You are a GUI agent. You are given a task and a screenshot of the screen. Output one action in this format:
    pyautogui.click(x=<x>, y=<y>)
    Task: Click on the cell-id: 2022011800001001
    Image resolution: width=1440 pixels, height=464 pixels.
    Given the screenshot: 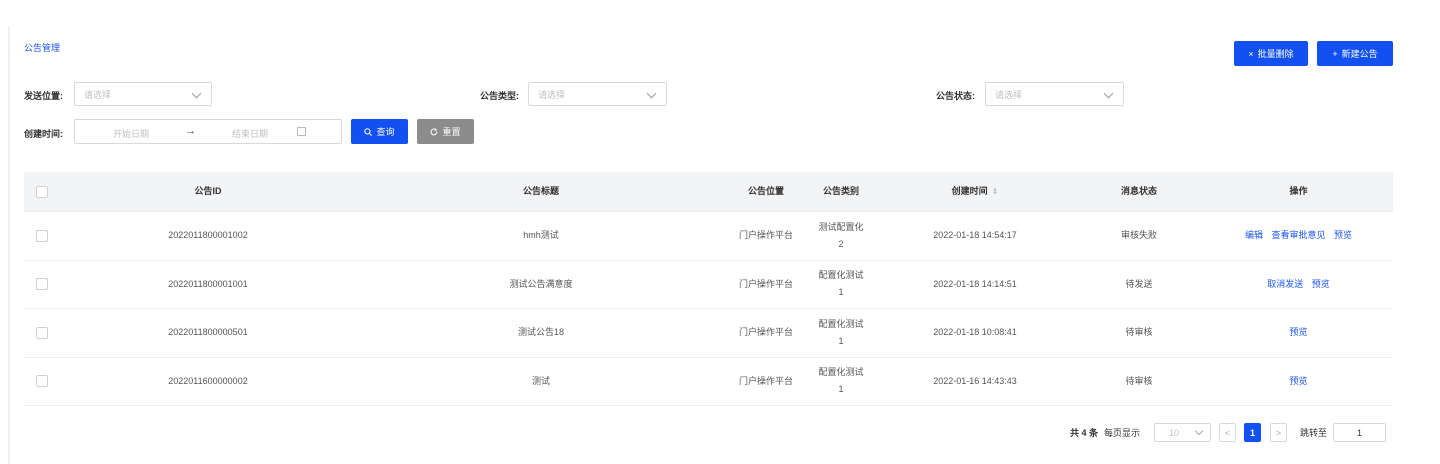 What is the action you would take?
    pyautogui.click(x=208, y=283)
    